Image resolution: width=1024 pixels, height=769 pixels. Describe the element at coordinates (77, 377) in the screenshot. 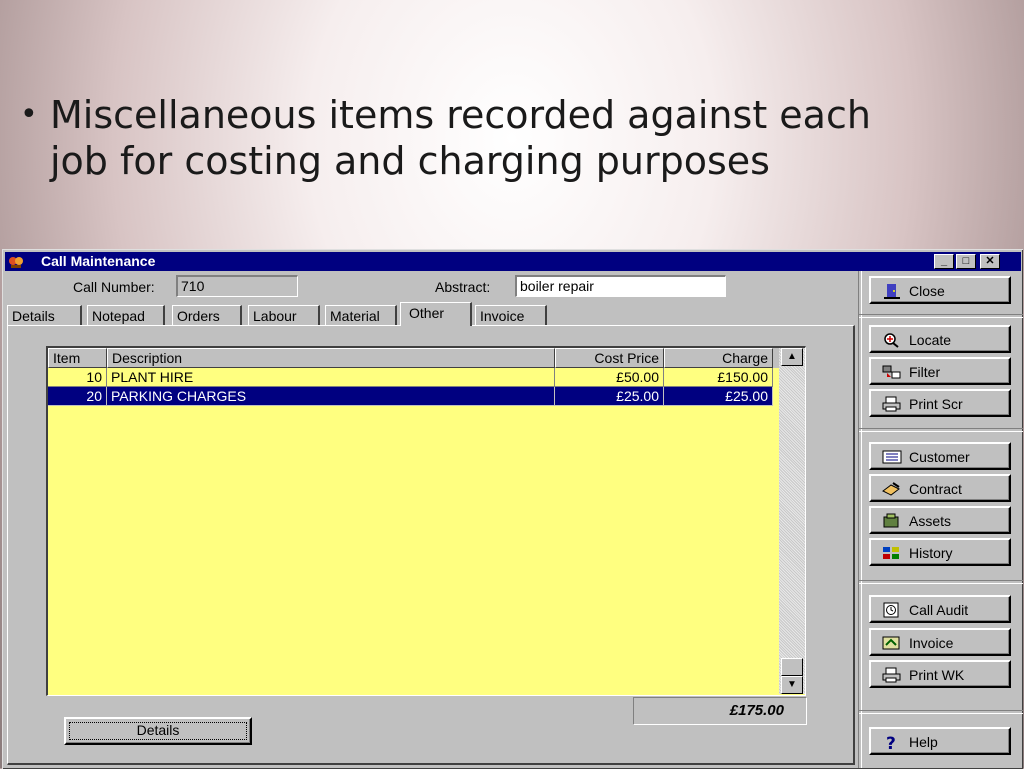

I see `cell-item: 10` at that location.